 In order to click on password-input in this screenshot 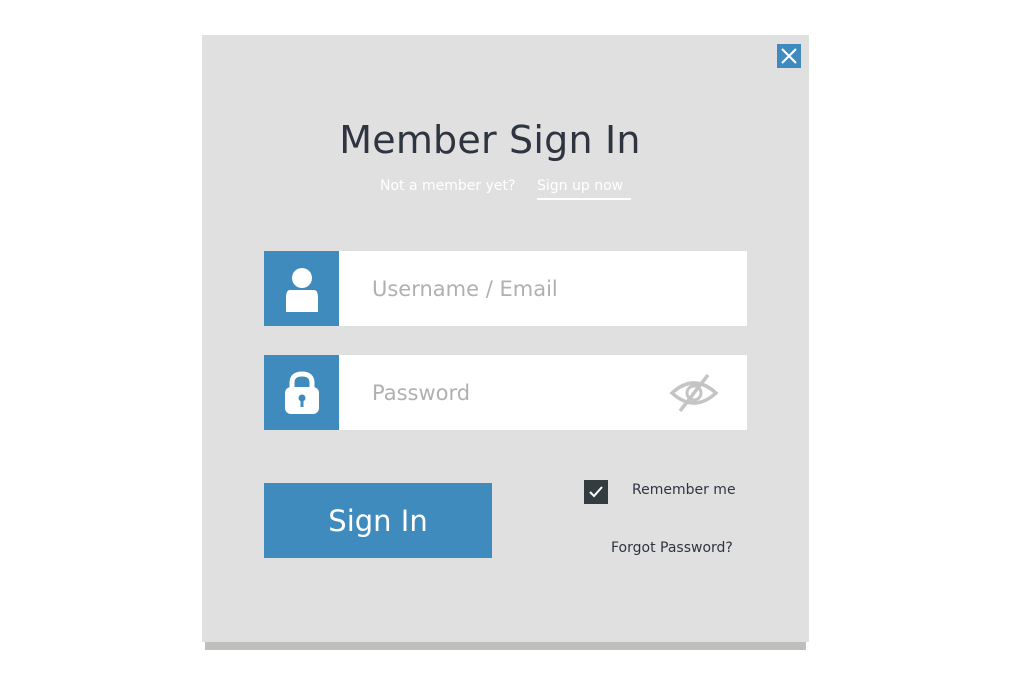, I will do `click(512, 392)`.